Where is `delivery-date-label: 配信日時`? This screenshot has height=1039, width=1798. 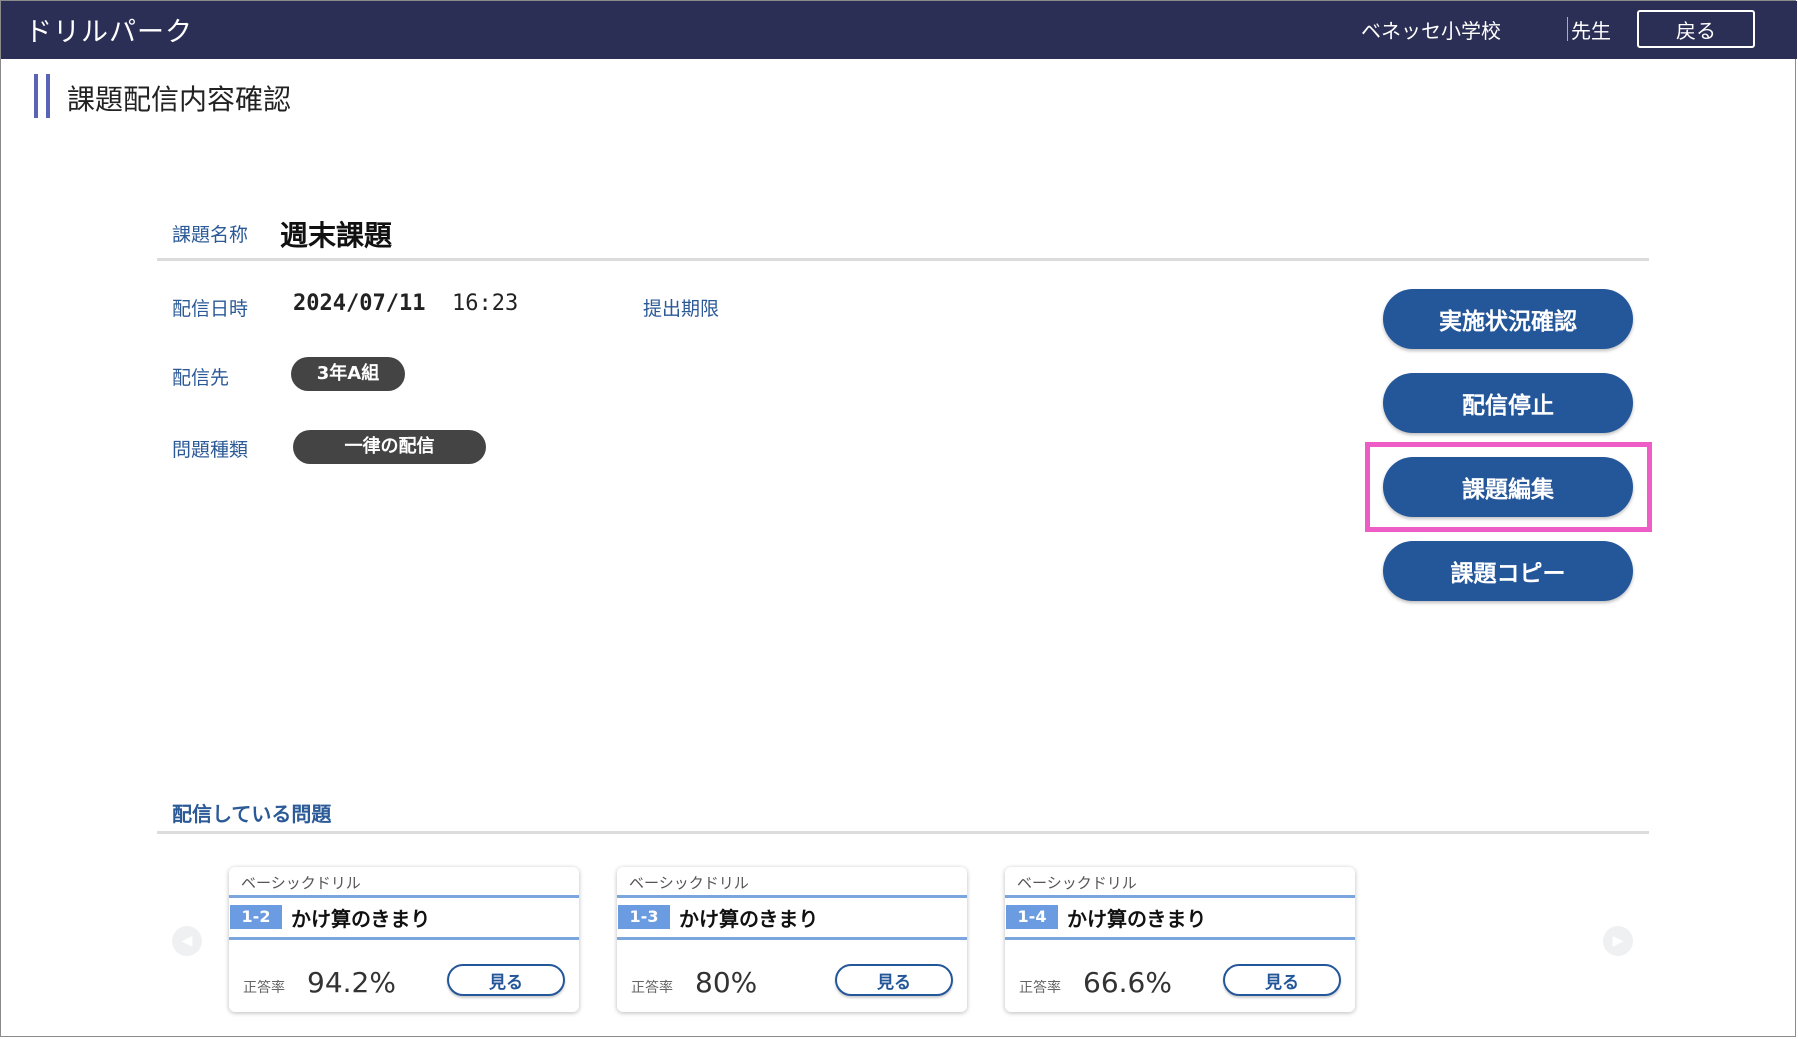 delivery-date-label: 配信日時 is located at coordinates (210, 309).